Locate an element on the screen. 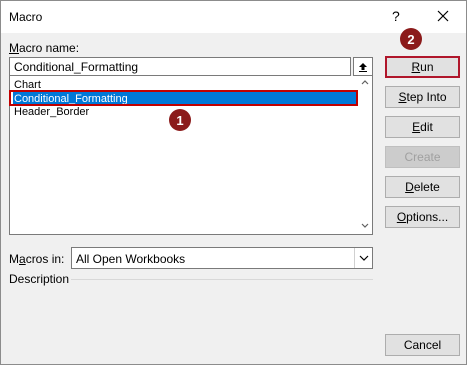 The image size is (467, 365). window-title: Macro is located at coordinates (26, 17).